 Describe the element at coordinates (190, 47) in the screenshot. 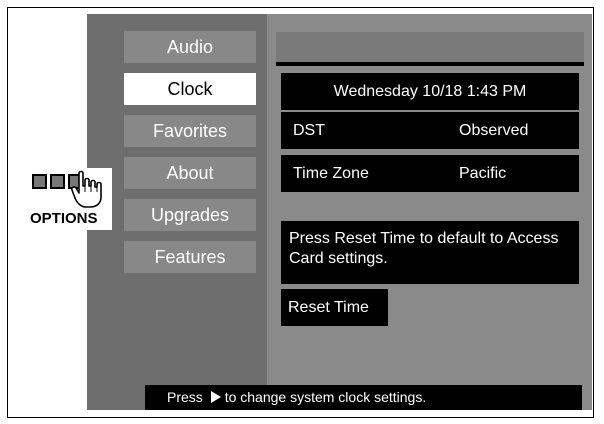

I see `menu-item-audio: Audio` at that location.